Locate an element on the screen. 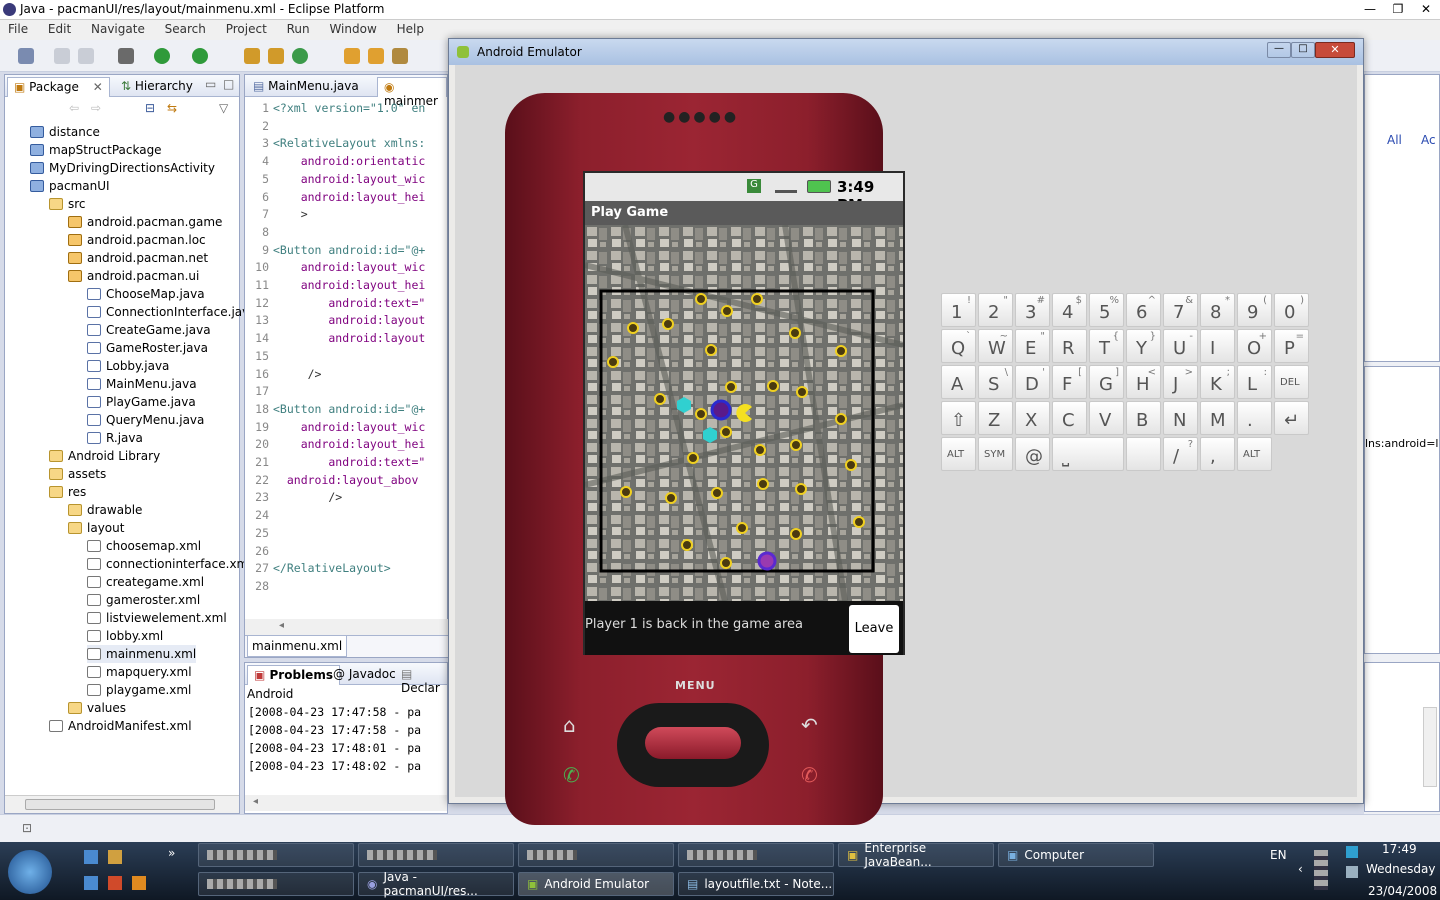  tree-item: connectioninterface.xml is located at coordinates (169, 564).